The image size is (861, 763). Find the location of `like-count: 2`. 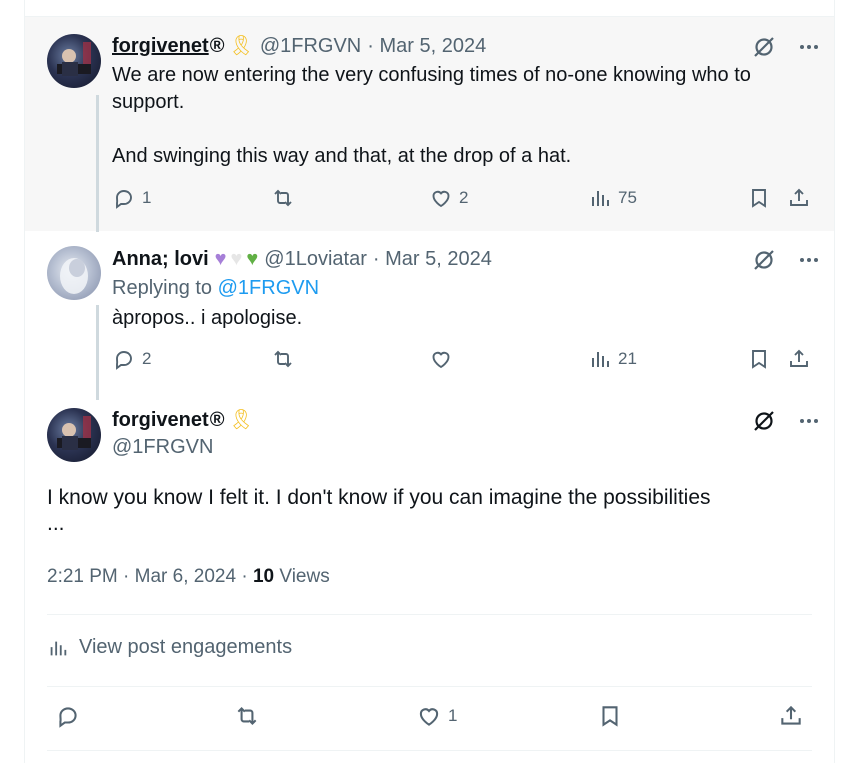

like-count: 2 is located at coordinates (464, 197).